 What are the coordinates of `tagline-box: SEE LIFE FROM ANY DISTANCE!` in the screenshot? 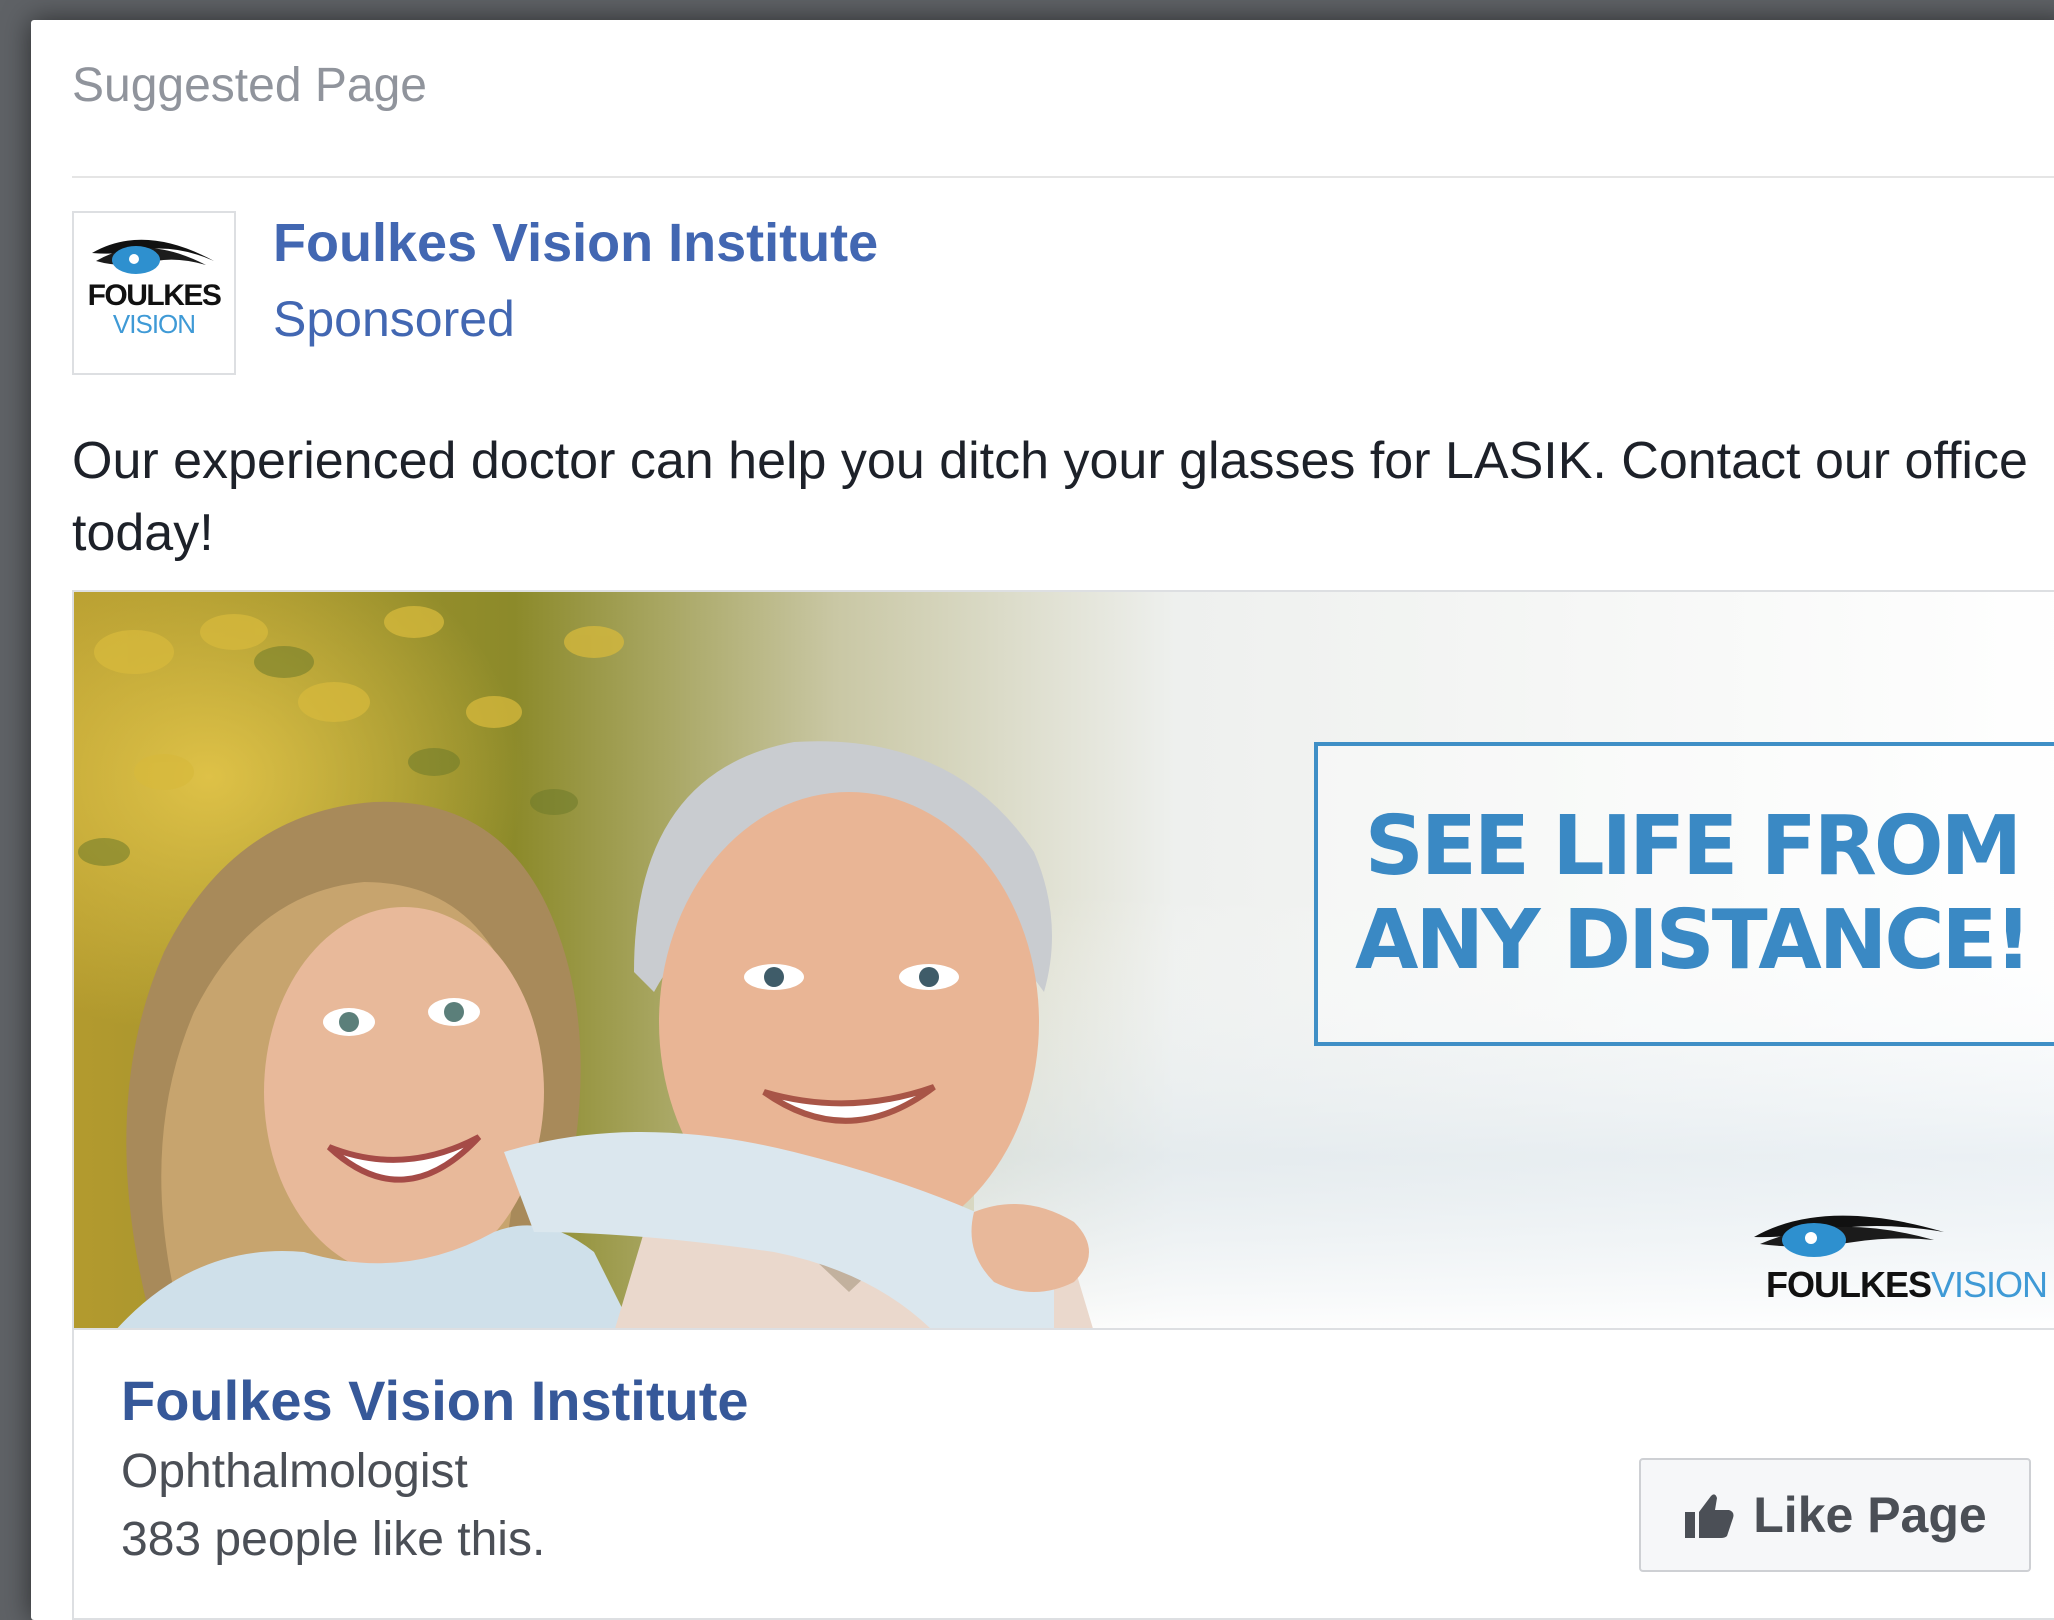 It's located at (1684, 894).